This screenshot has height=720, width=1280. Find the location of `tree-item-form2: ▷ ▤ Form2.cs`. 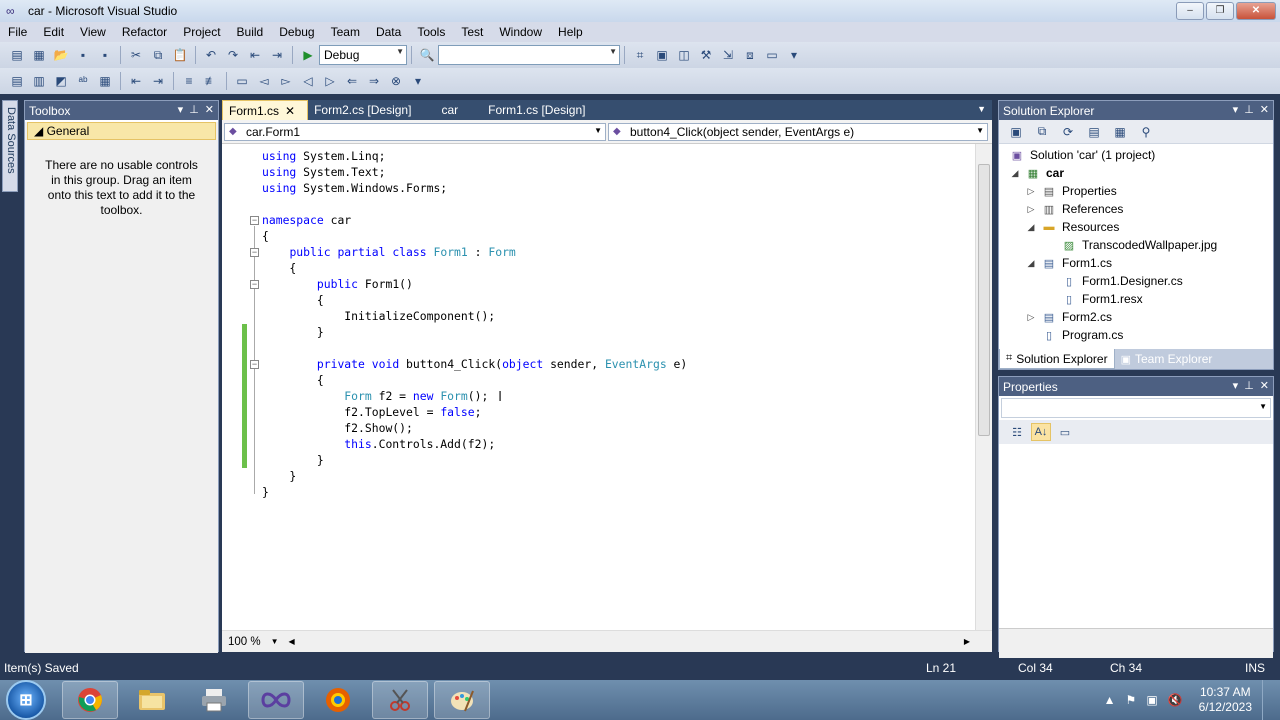

tree-item-form2: ▷ ▤ Form2.cs is located at coordinates (1068, 317).